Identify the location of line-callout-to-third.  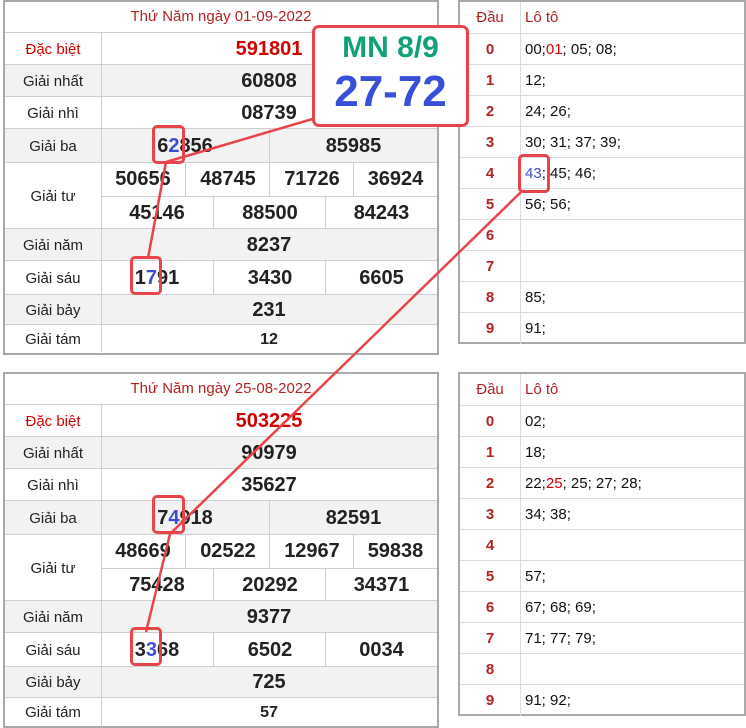
(241, 140).